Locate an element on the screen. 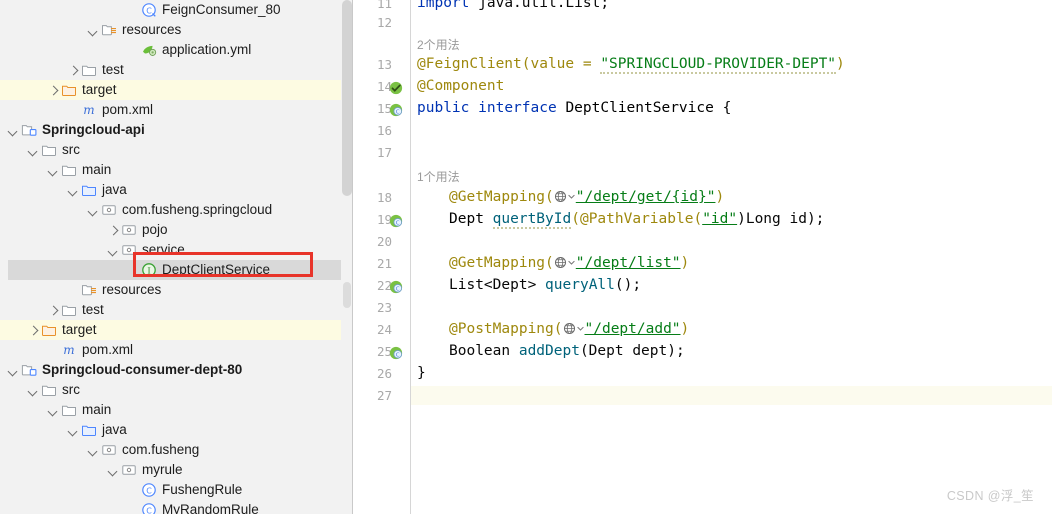  line-number: 24 is located at coordinates (384, 329).